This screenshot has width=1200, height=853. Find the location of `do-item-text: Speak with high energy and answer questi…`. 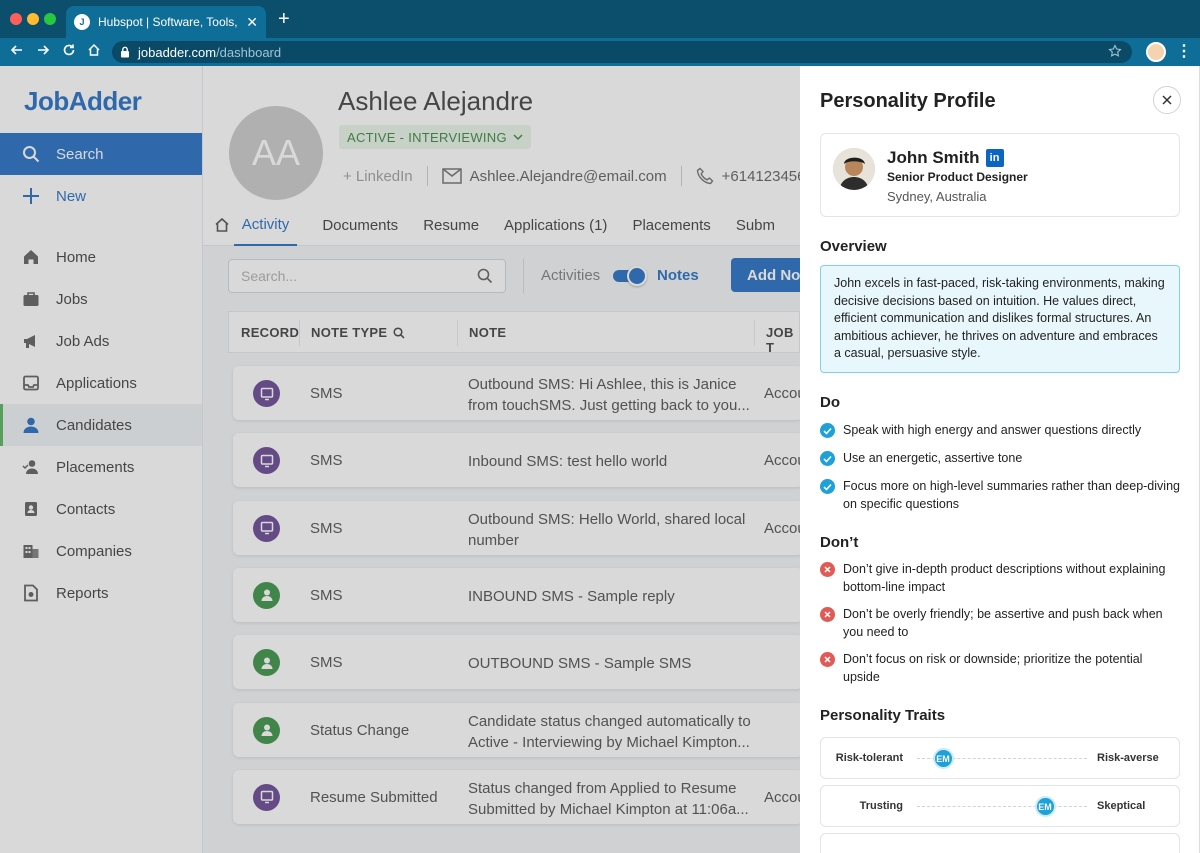

do-item-text: Speak with high energy and answer questi… is located at coordinates (992, 430).